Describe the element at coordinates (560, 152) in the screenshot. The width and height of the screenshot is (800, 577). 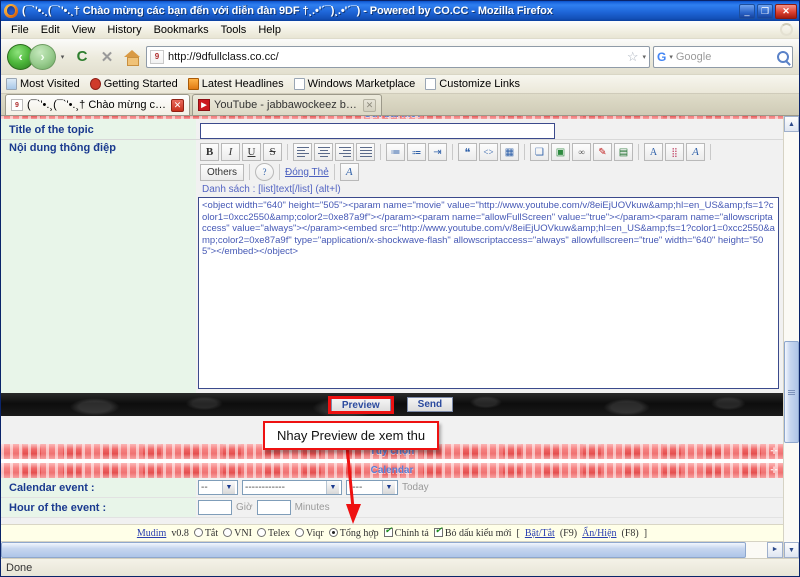
I see `image-button: ▣` at that location.